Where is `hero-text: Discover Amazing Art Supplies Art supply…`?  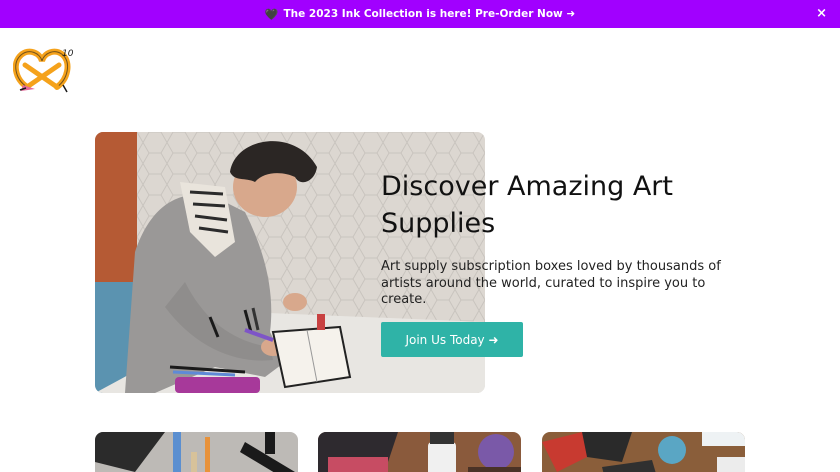 hero-text: Discover Amazing Art Supplies Art supply… is located at coordinates (571, 238).